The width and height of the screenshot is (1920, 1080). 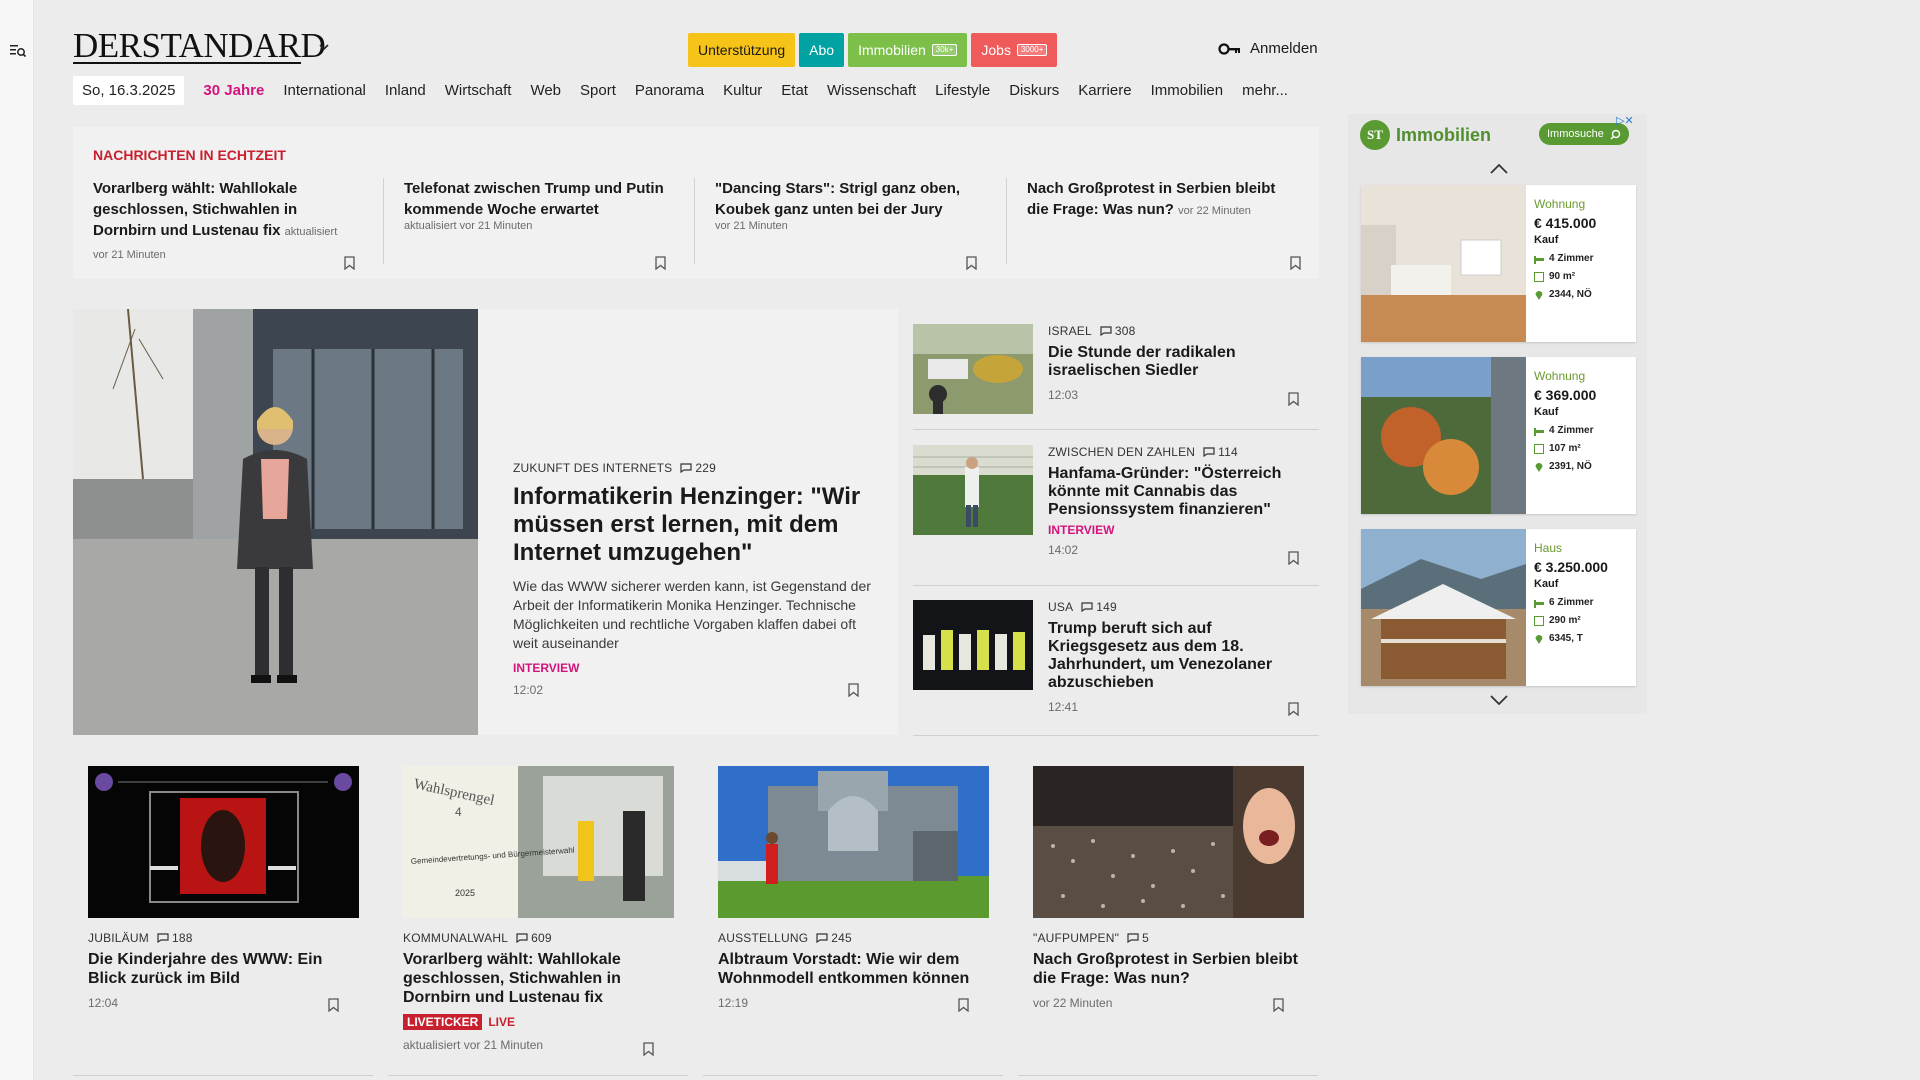 I want to click on nav-item: Sport, so click(x=598, y=90).